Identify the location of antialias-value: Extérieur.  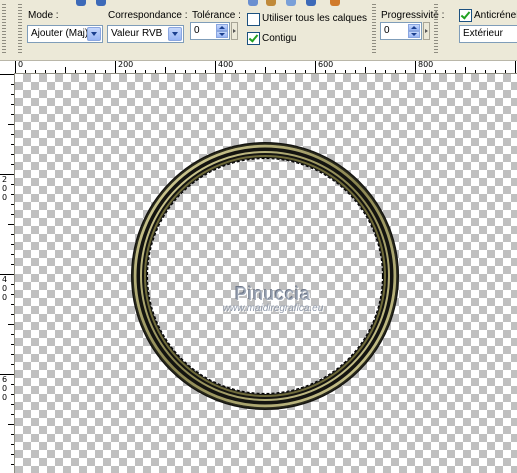
(483, 33).